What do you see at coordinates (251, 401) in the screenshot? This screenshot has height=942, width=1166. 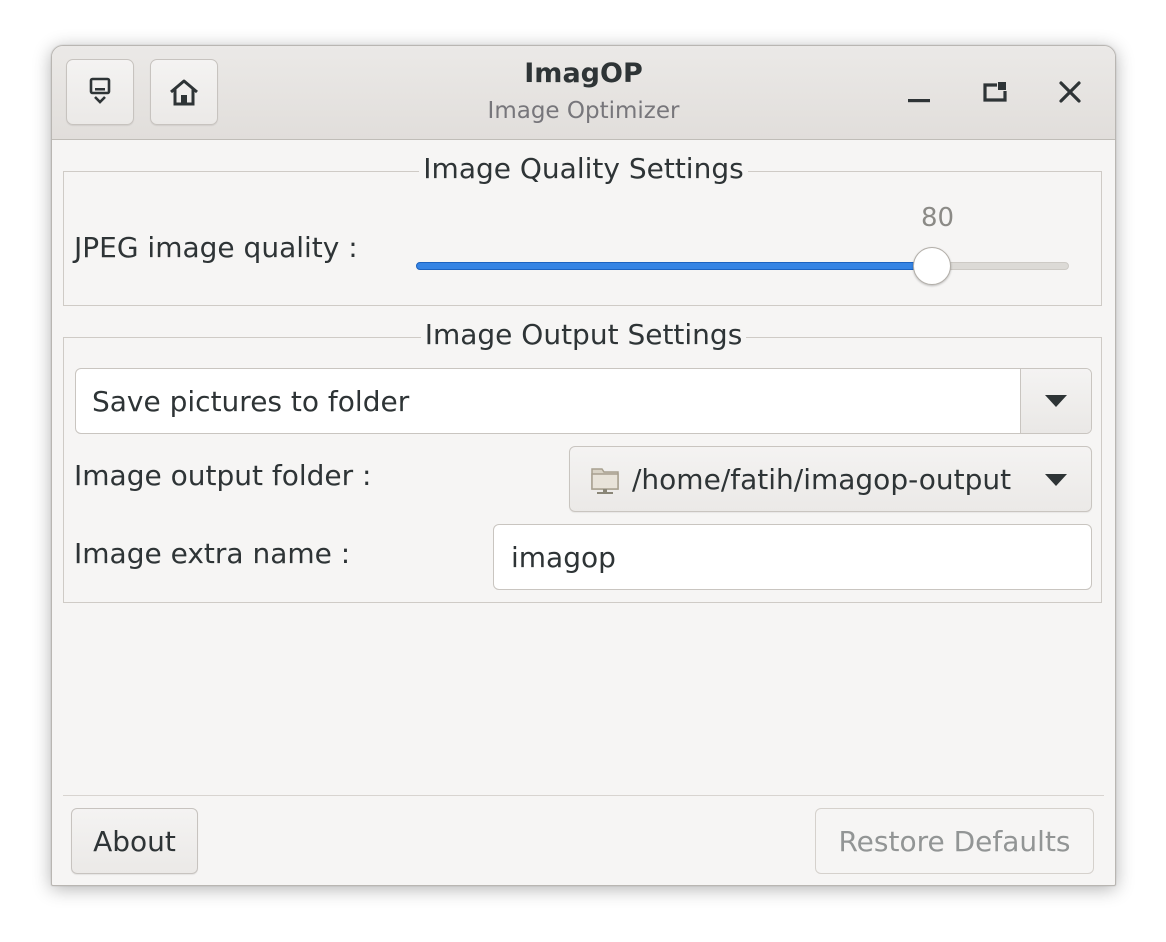 I see `save-mode-value: Save pictures to folder` at bounding box center [251, 401].